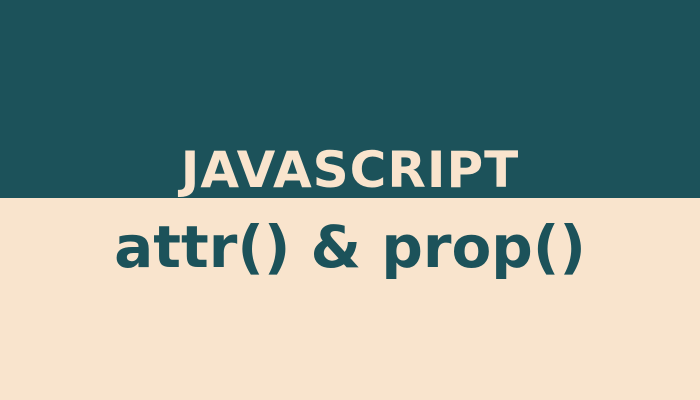 The image size is (700, 400). What do you see at coordinates (350, 247) in the screenshot?
I see `title-attr-prop: attr() & prop()` at bounding box center [350, 247].